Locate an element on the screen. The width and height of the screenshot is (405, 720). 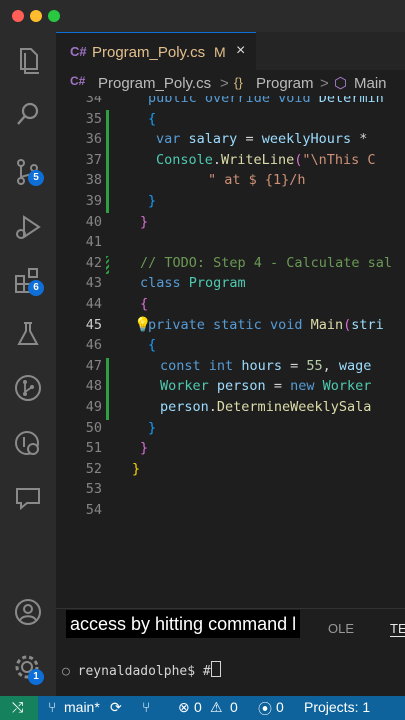
remote-icon: ⤭ is located at coordinates (18, 707).